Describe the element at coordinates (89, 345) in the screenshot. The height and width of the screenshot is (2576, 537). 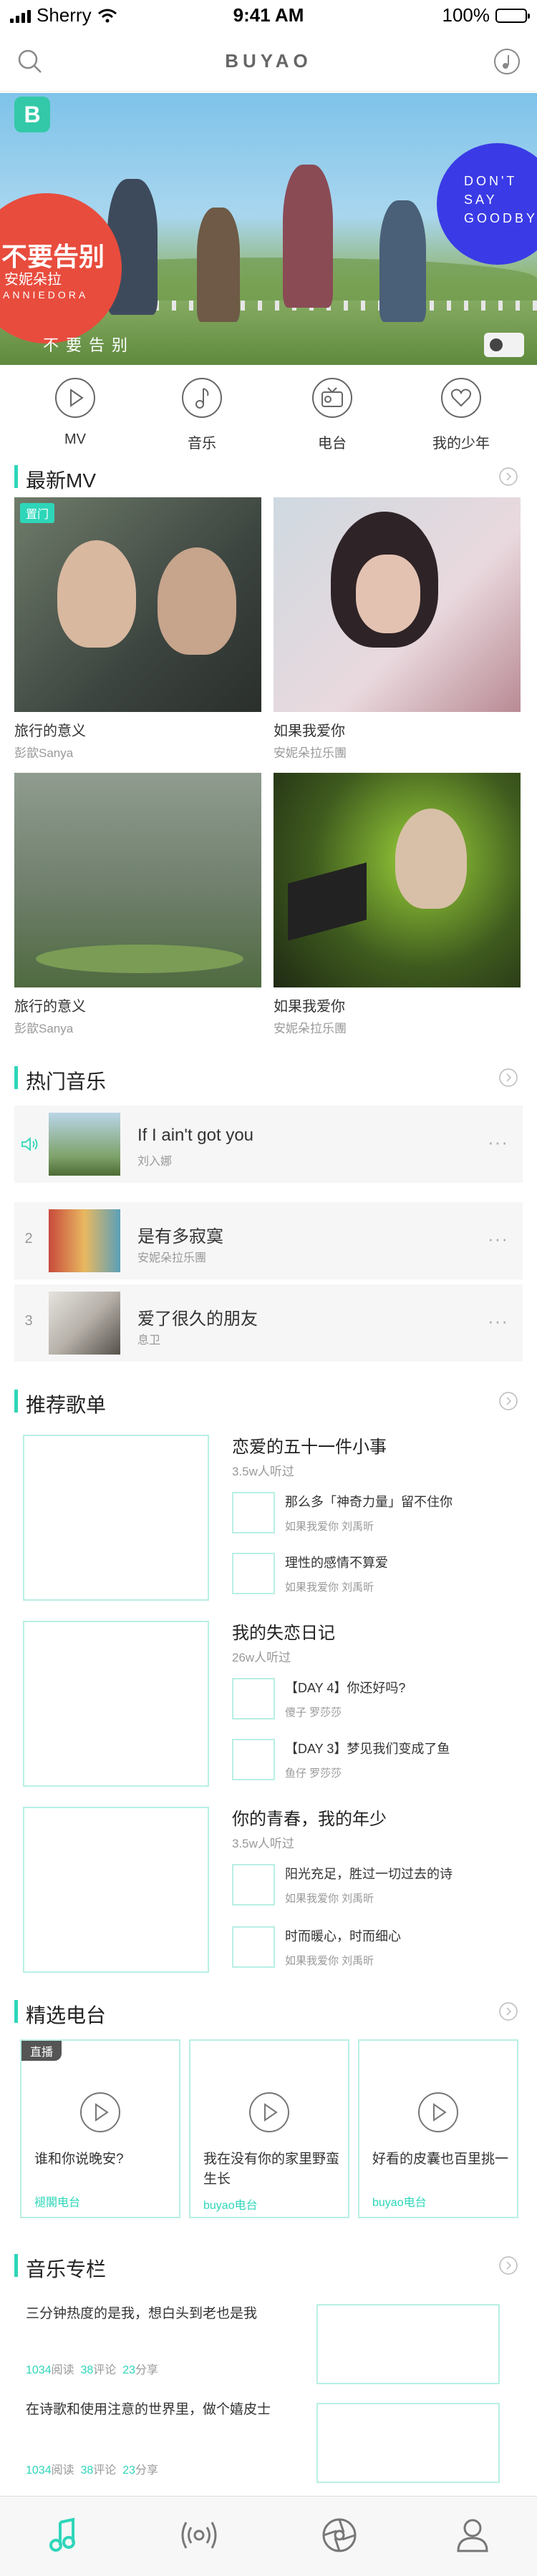
I see `banner-subtitle: 不要告别` at that location.